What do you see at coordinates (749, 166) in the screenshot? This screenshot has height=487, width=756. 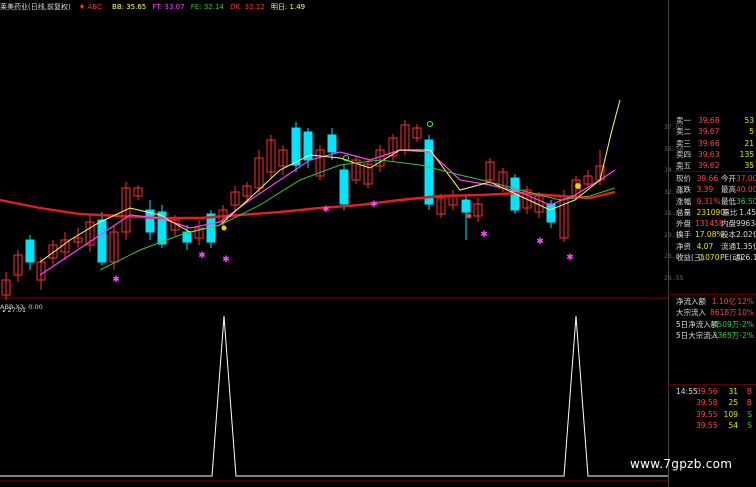 I see `order-volume: 35` at bounding box center [749, 166].